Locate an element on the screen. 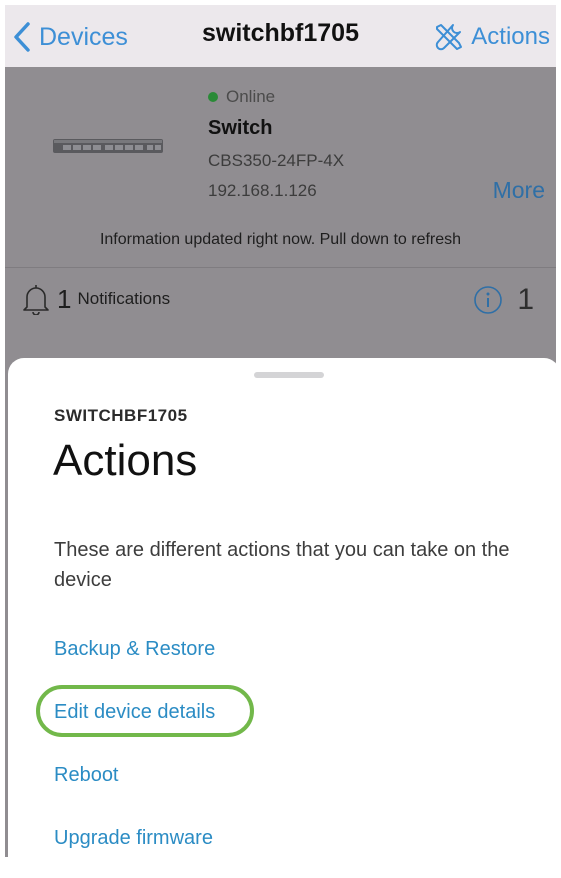 This screenshot has width=561, height=878. info-count: 1 is located at coordinates (525, 299).